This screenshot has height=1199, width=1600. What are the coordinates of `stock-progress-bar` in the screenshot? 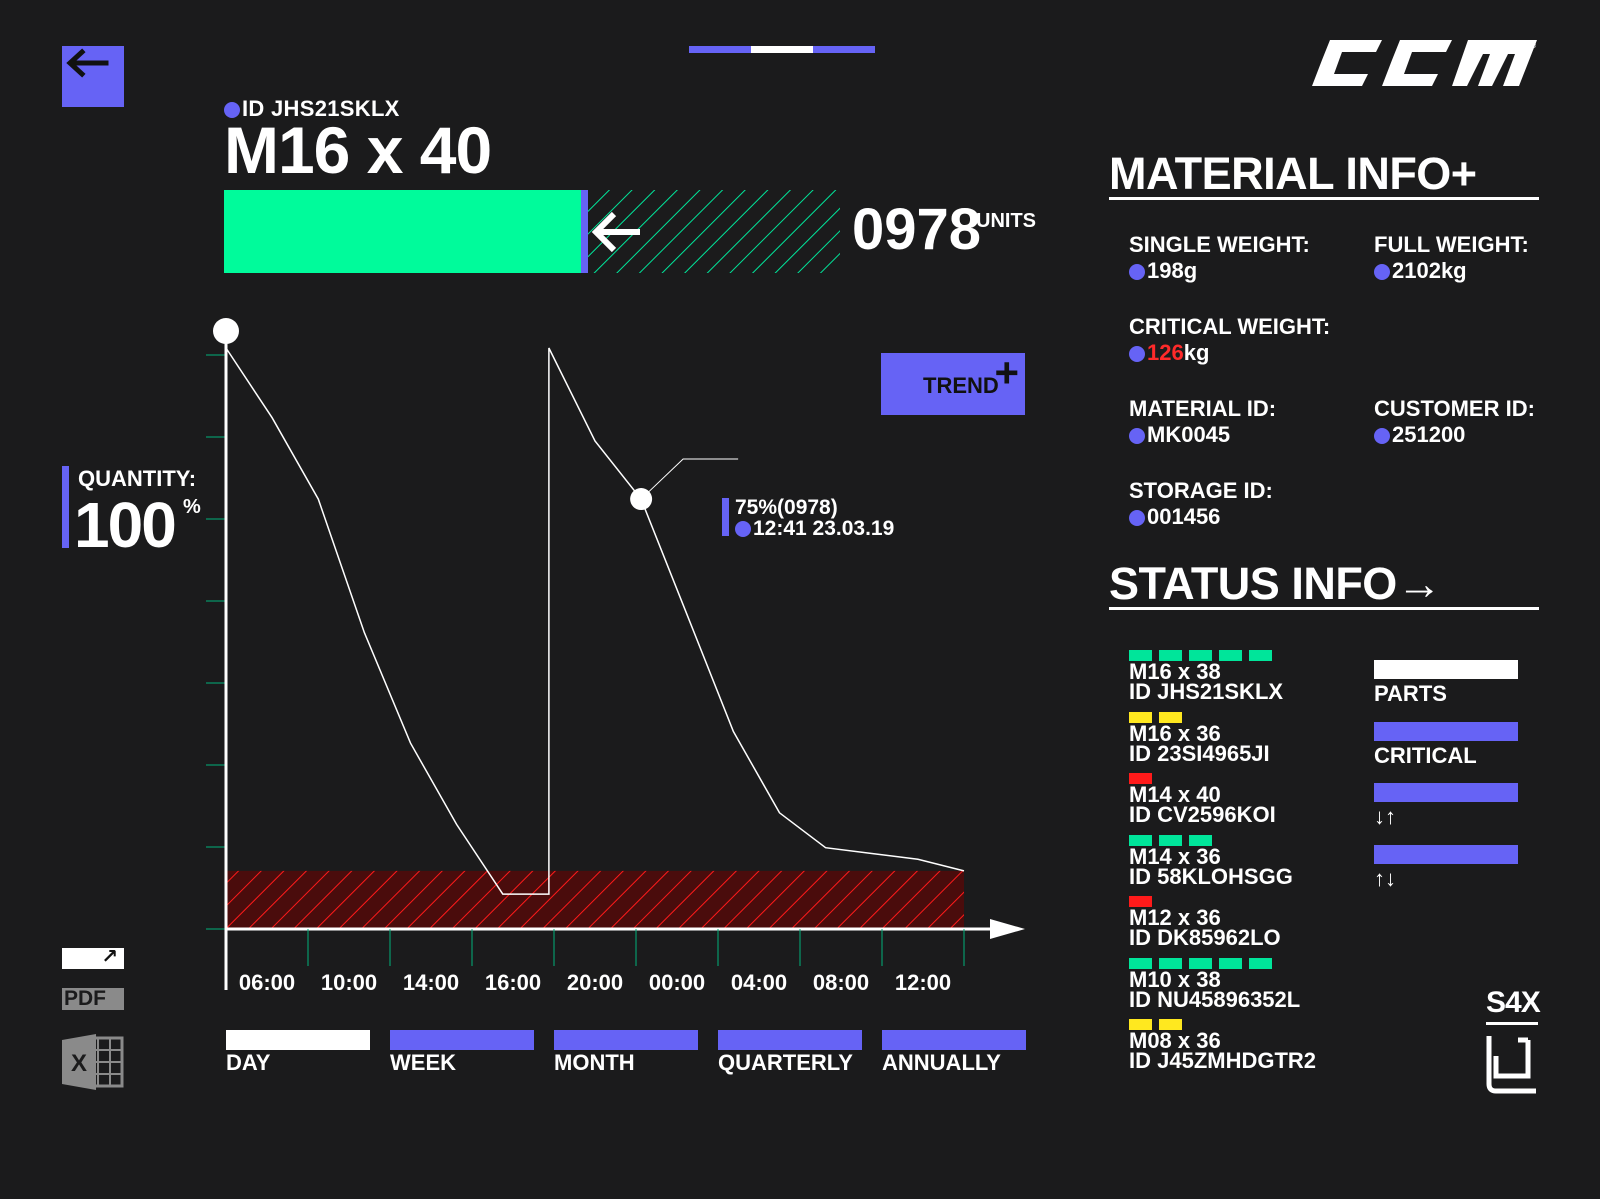 It's located at (532, 231).